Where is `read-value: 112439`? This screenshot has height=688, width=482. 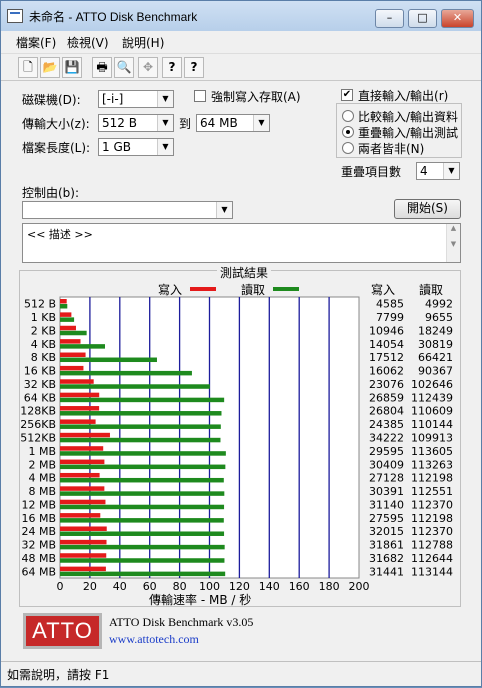 read-value: 112439 is located at coordinates (432, 397).